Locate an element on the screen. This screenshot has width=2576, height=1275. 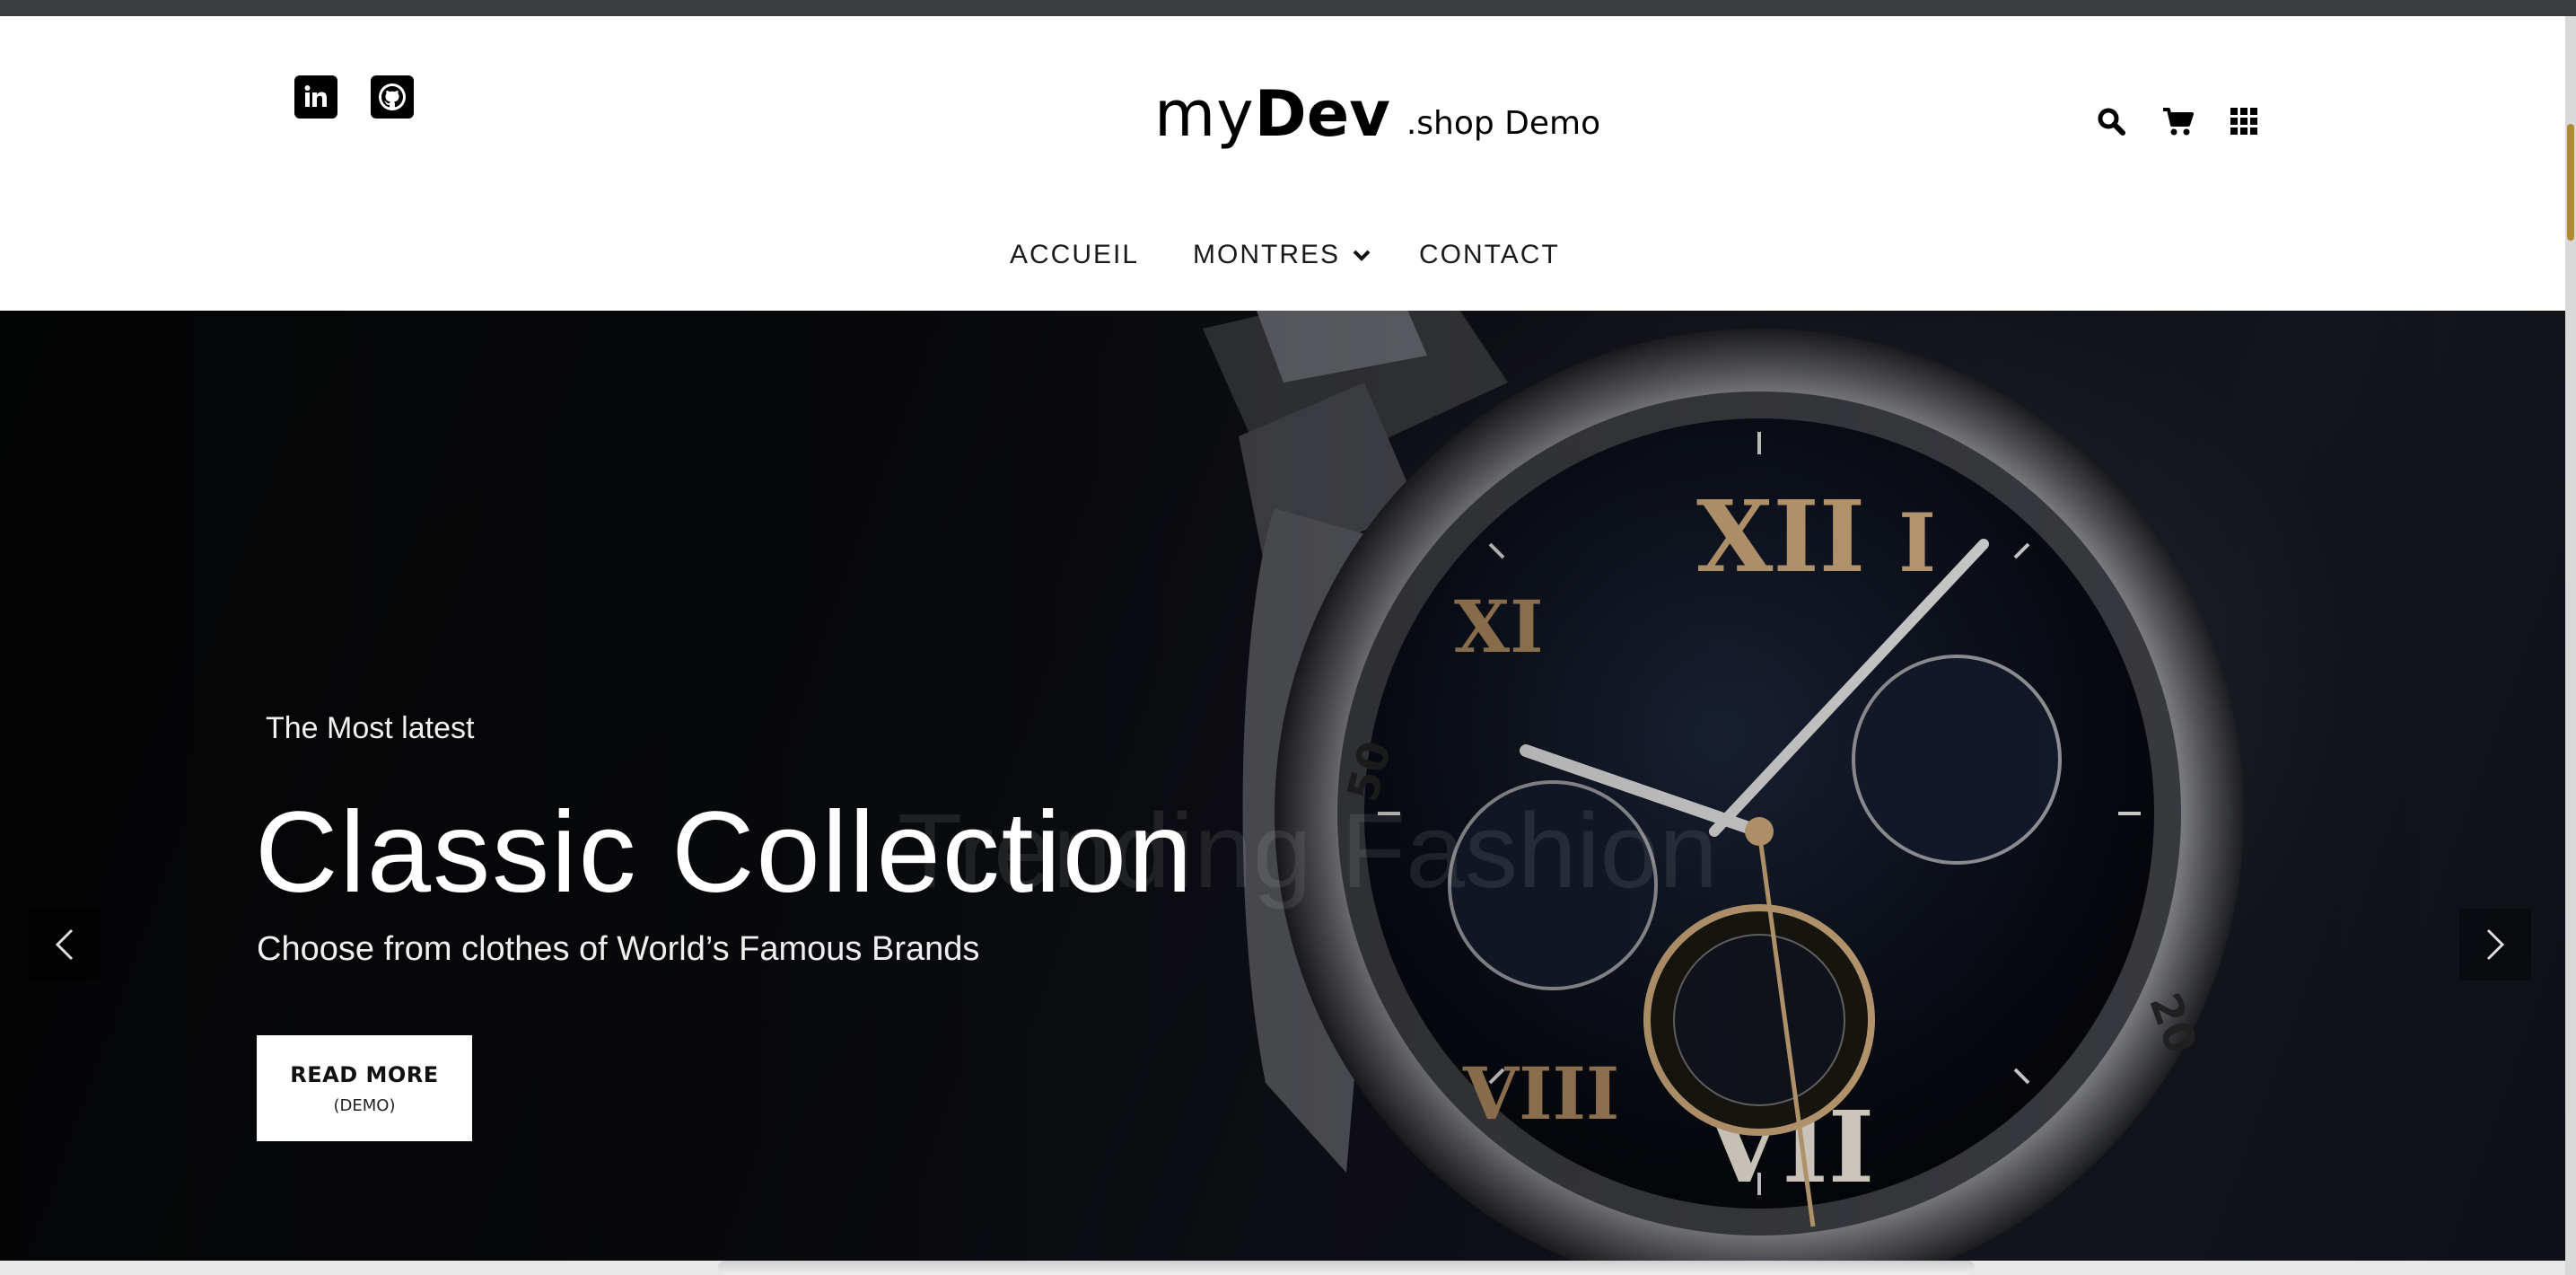
cart-icon is located at coordinates (2178, 122).